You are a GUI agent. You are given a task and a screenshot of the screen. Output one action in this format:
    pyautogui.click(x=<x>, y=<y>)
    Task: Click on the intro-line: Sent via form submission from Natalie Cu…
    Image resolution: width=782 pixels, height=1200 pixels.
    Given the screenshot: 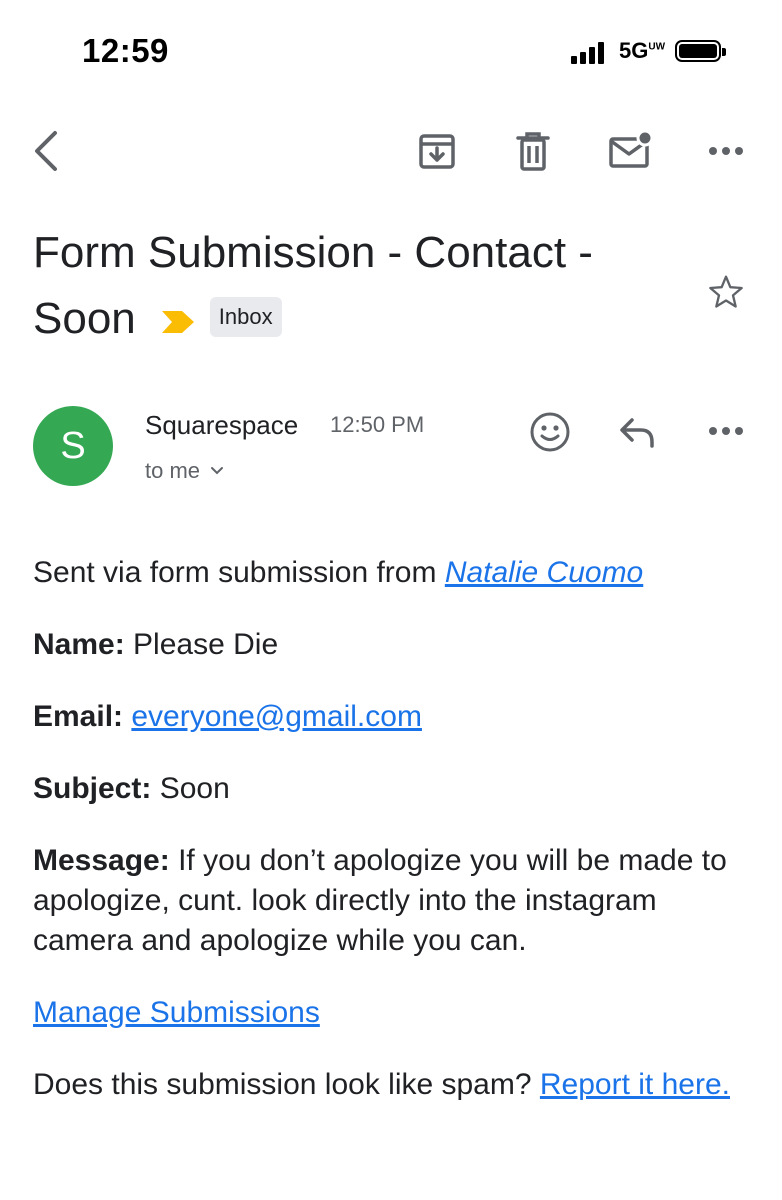 What is the action you would take?
    pyautogui.click(x=393, y=573)
    